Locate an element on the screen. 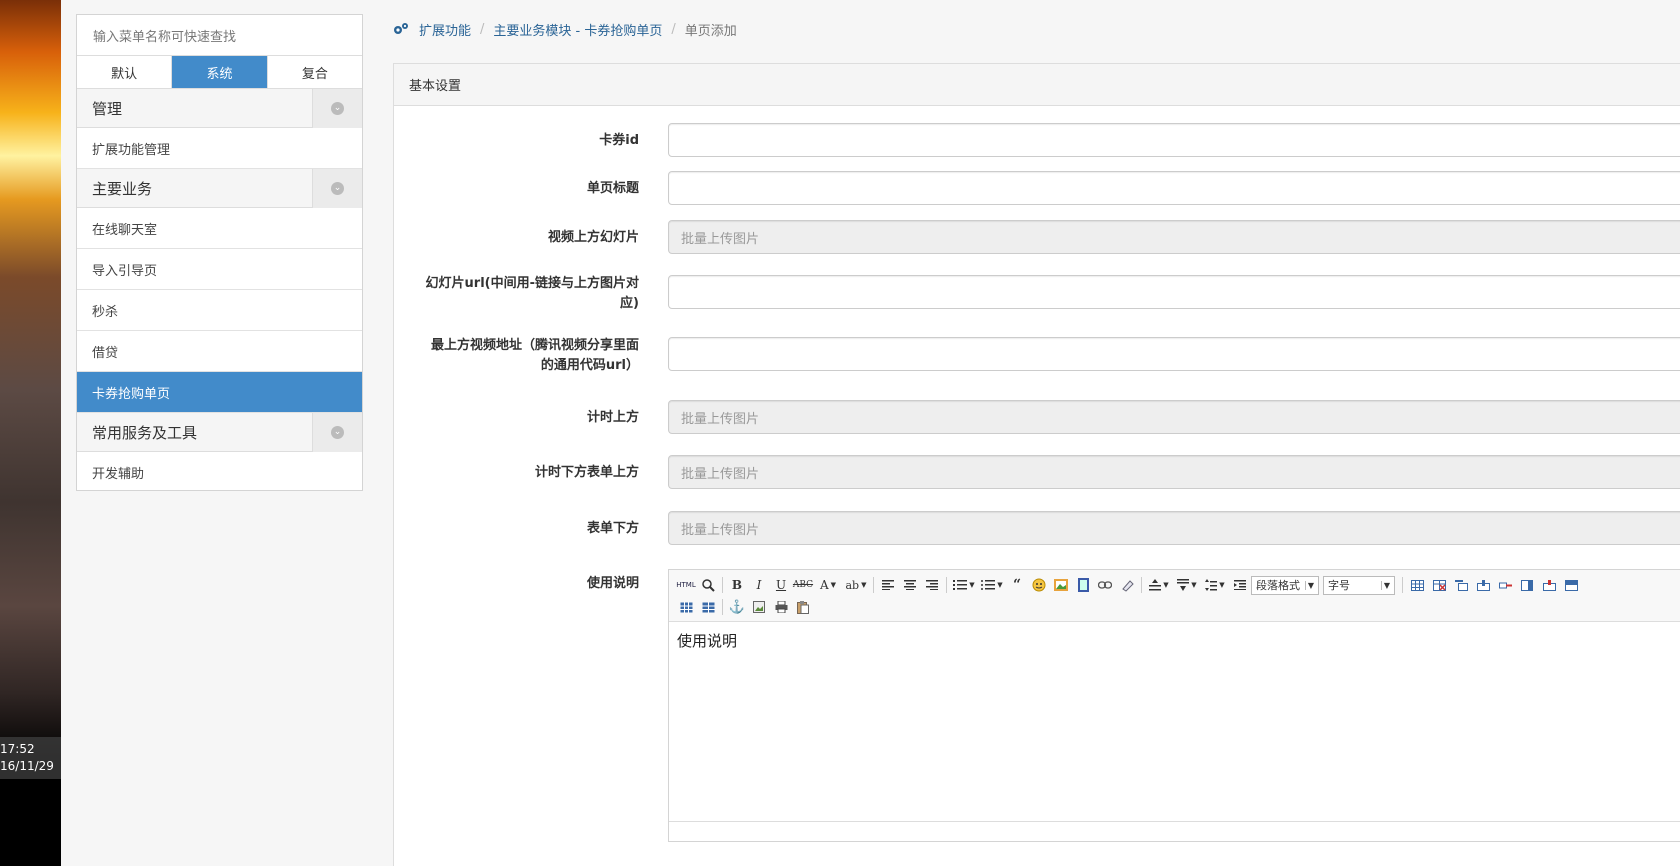 Image resolution: width=1680 pixels, height=866 pixels. align-center-icon is located at coordinates (910, 585).